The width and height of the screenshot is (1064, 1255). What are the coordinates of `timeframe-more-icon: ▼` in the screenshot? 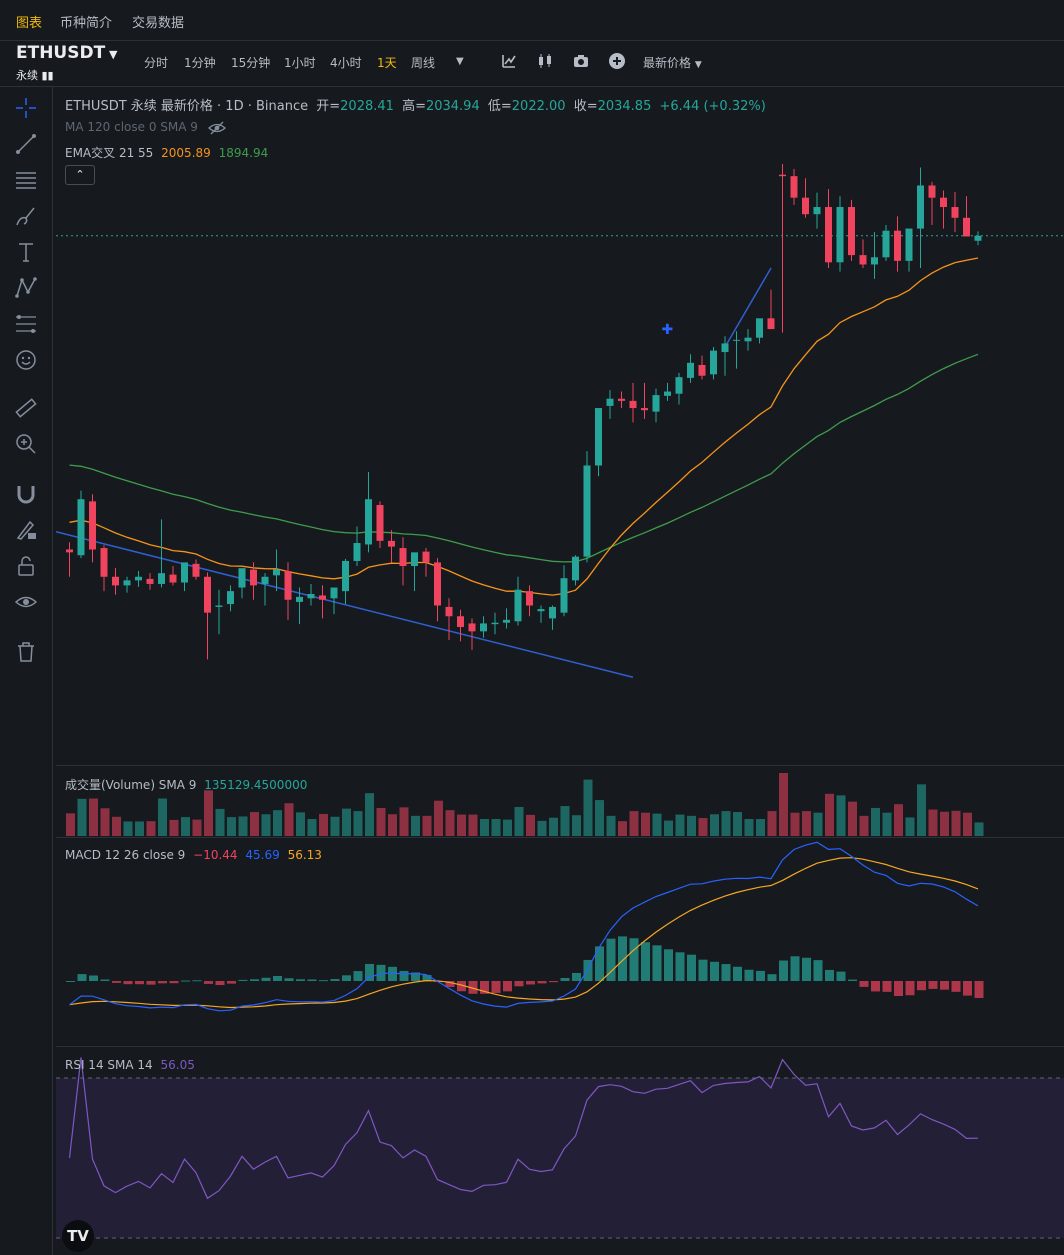 It's located at (460, 61).